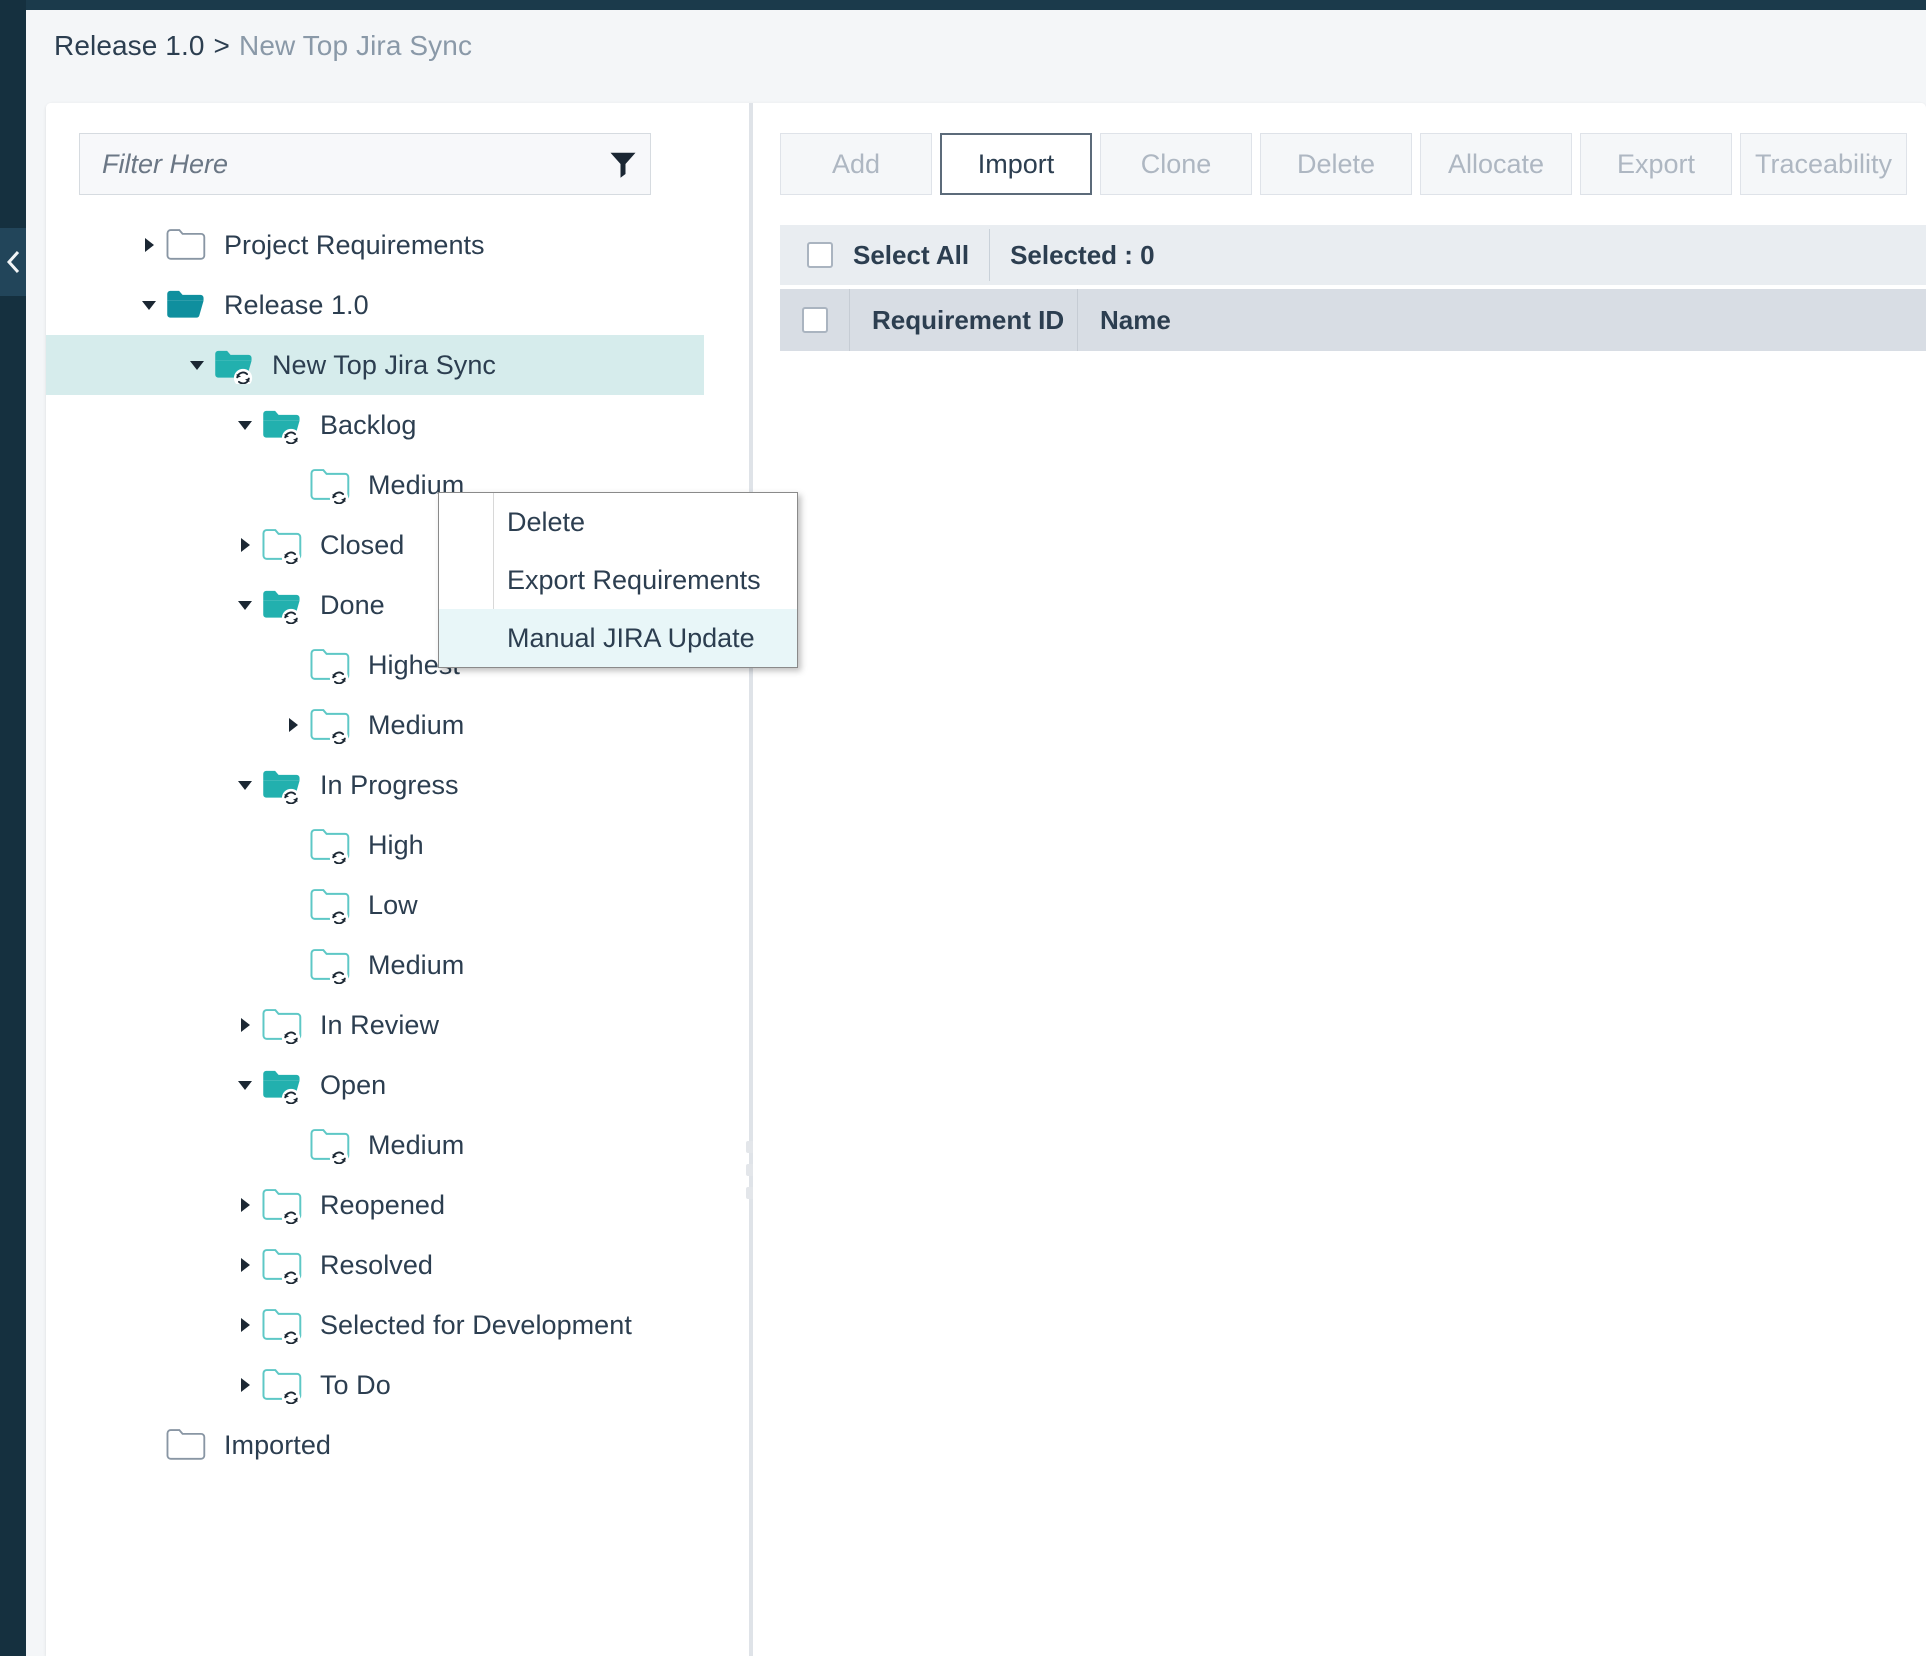 The width and height of the screenshot is (1926, 1656). Describe the element at coordinates (1353, 255) in the screenshot. I see `selection-bar: Select All Selected : 0` at that location.